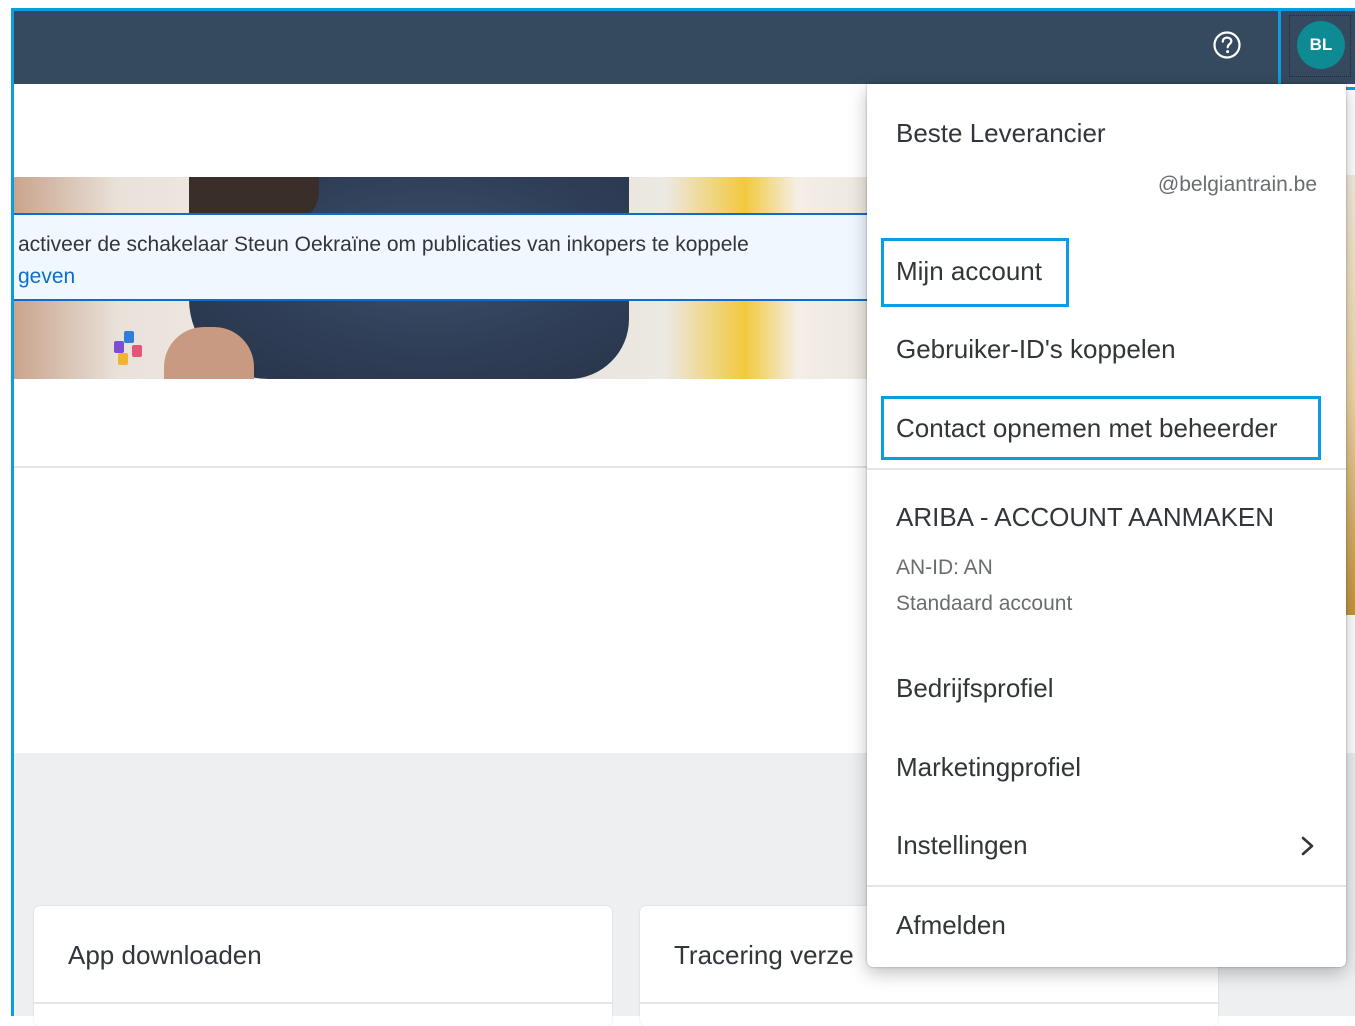  Describe the element at coordinates (1101, 428) in the screenshot. I see `highlight-contact-admin` at that location.